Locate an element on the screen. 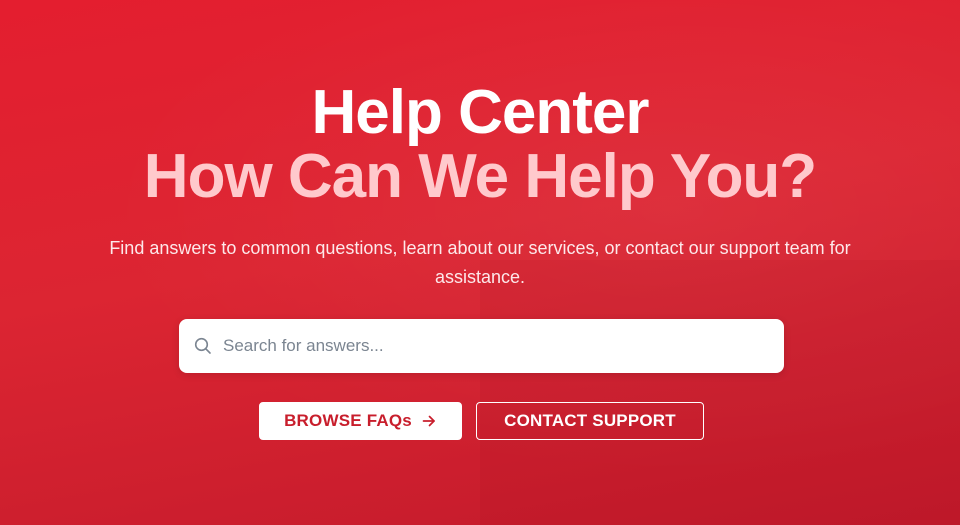  browse-faqs-label: BROWSE FAQs is located at coordinates (348, 420).